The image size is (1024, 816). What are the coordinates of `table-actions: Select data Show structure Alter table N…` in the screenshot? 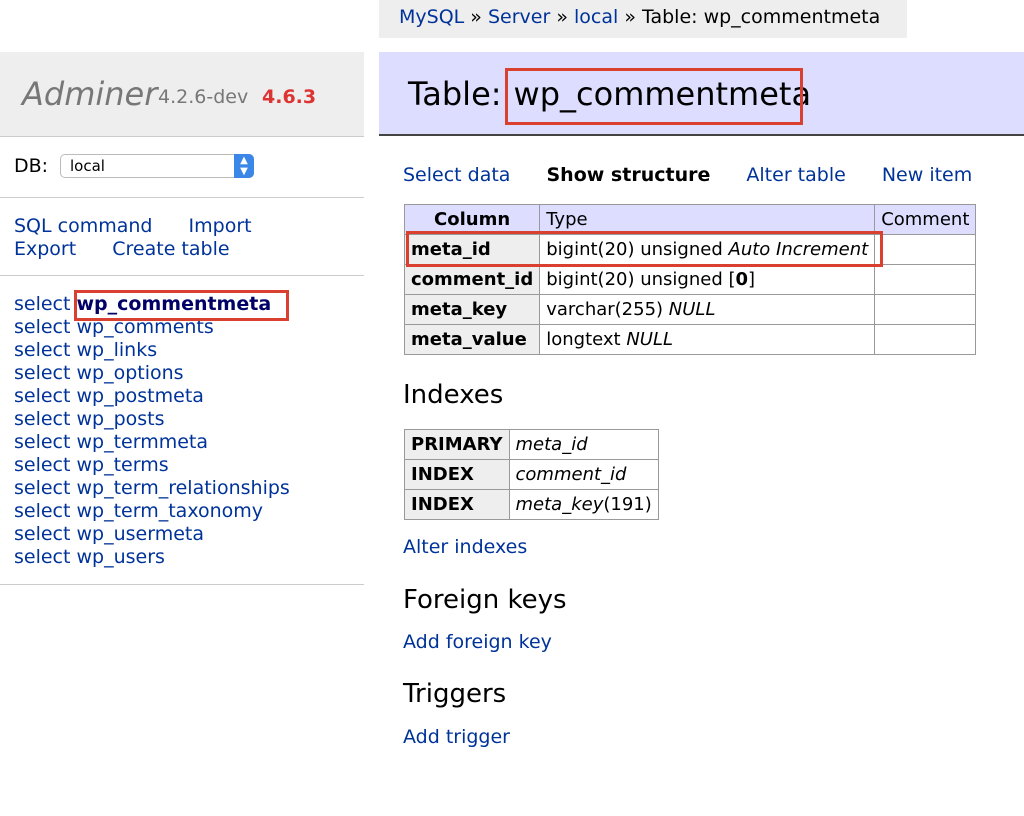 It's located at (702, 175).